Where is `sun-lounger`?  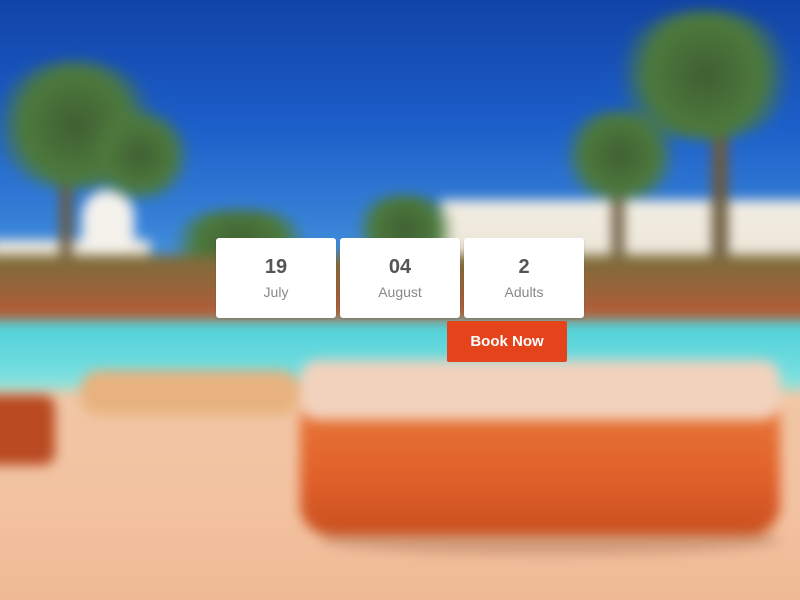
sun-lounger is located at coordinates (190, 392).